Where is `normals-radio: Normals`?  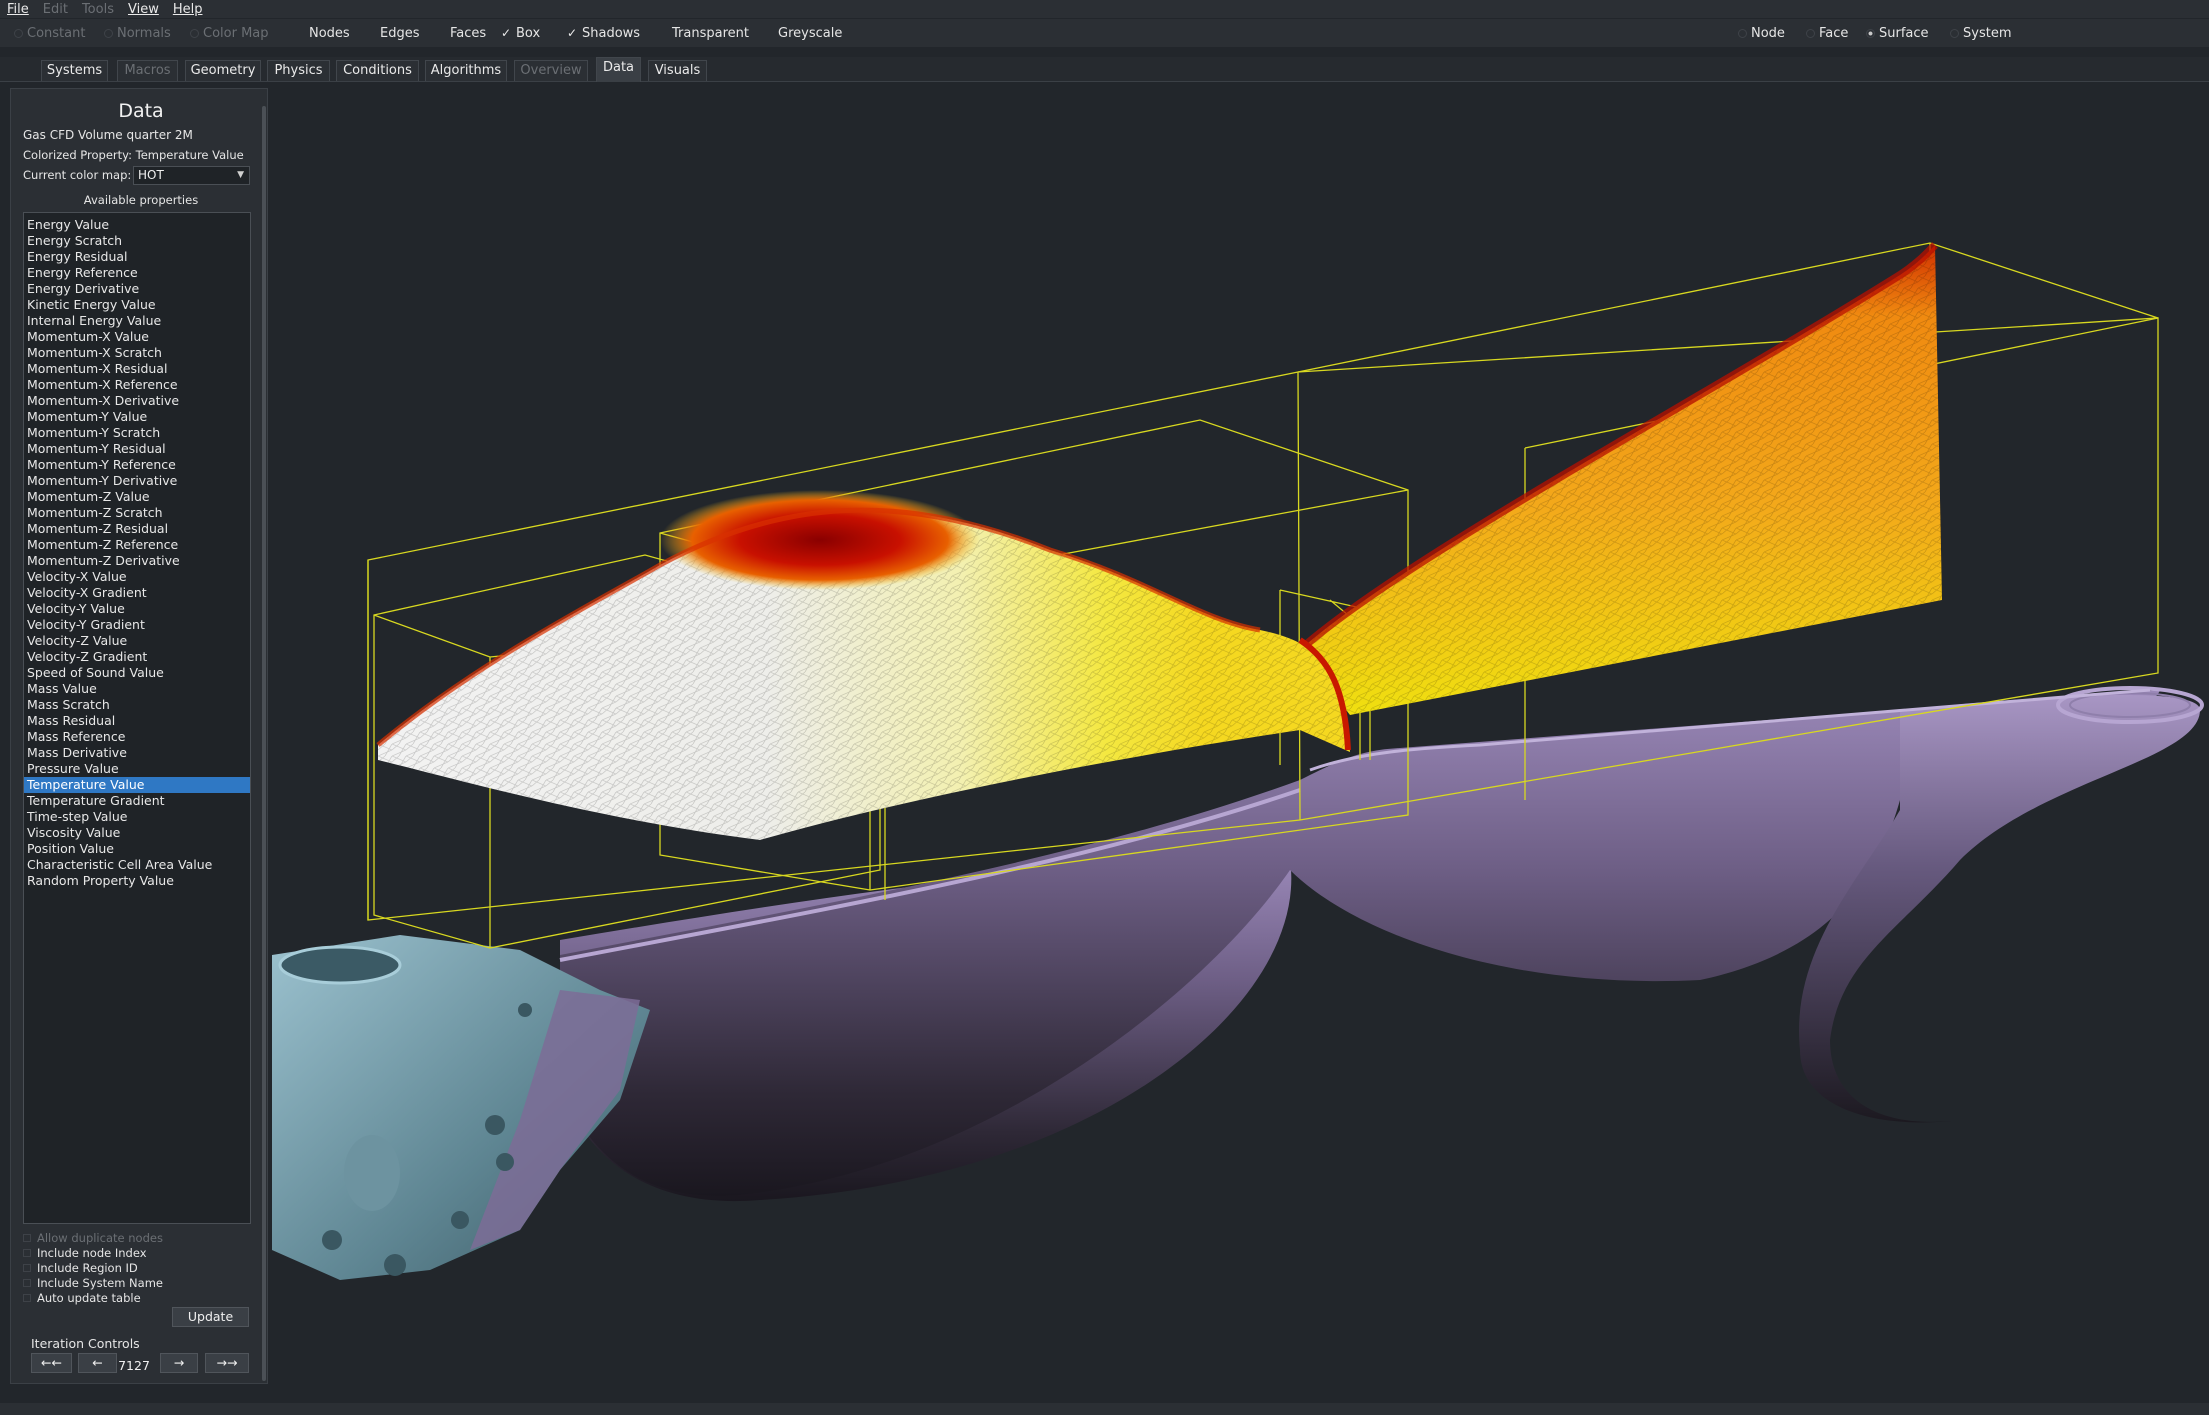
normals-radio: Normals is located at coordinates (137, 33).